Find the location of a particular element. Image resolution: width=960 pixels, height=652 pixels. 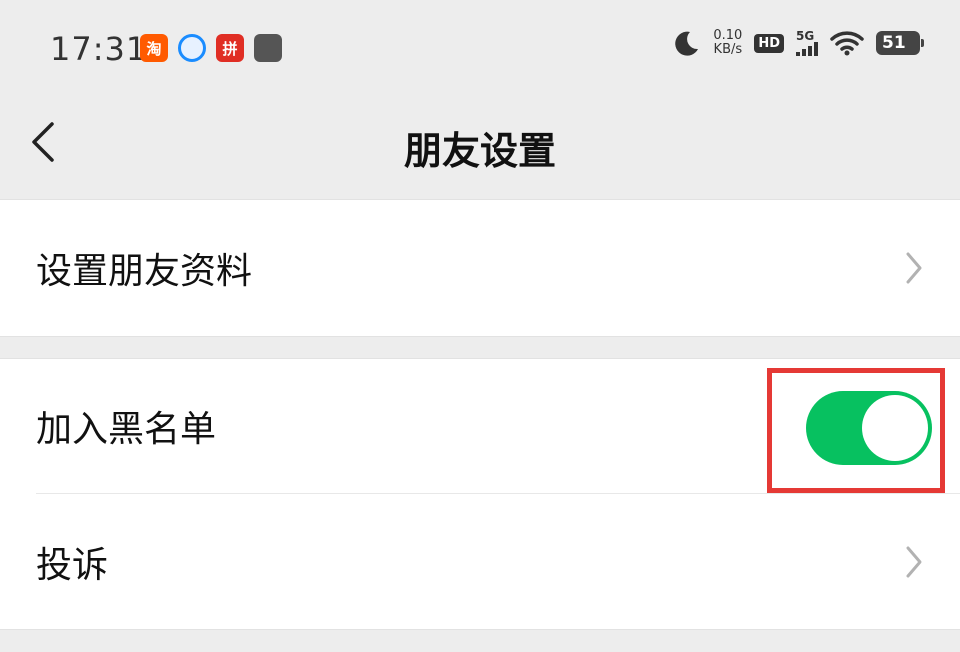

cellular-signal-icon: 5G is located at coordinates (807, 43).